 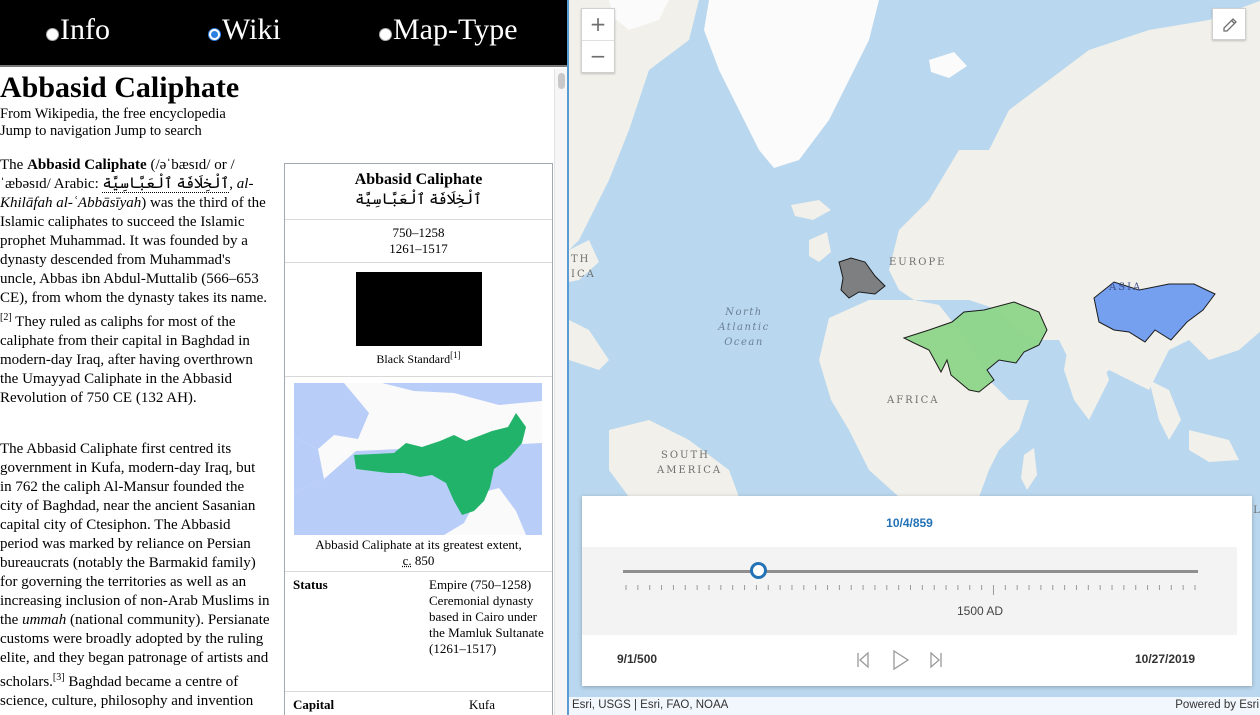 I want to click on jump-to-search-link: Jump to search, so click(x=158, y=131).